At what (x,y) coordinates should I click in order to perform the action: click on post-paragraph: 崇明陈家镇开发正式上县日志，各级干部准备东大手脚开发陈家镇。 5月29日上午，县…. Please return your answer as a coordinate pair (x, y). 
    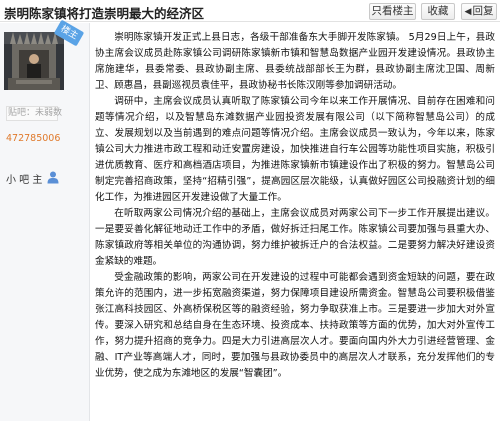
    Looking at the image, I should click on (295, 61).